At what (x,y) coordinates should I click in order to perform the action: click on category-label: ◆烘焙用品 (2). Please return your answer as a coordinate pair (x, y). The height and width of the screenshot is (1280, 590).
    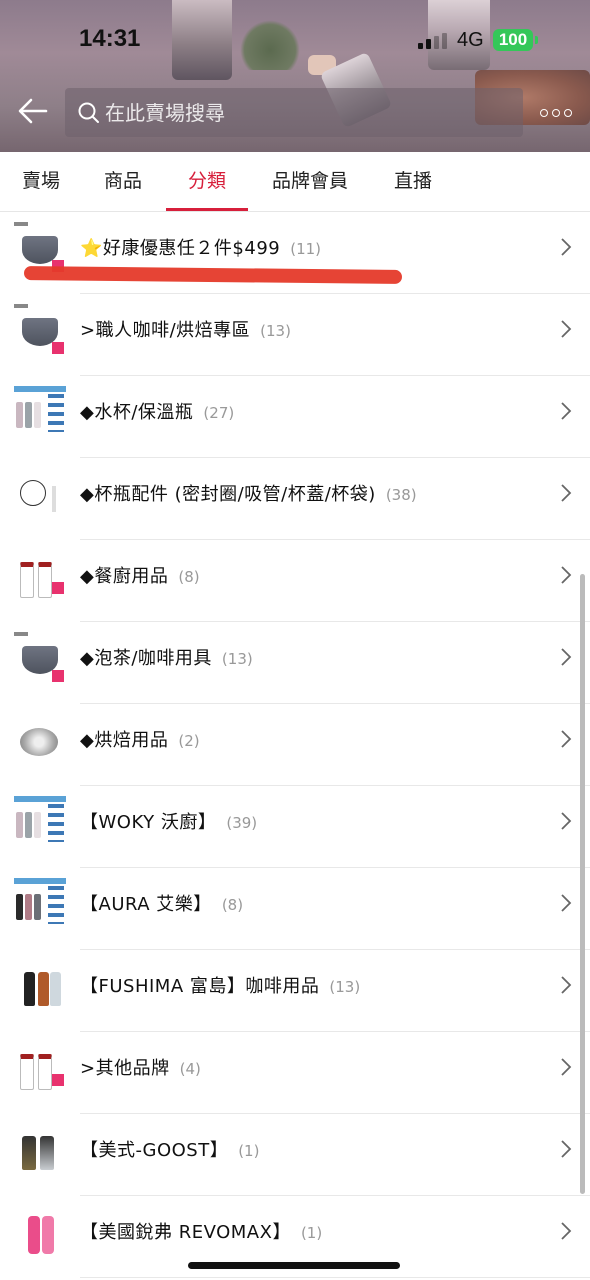
    Looking at the image, I should click on (140, 740).